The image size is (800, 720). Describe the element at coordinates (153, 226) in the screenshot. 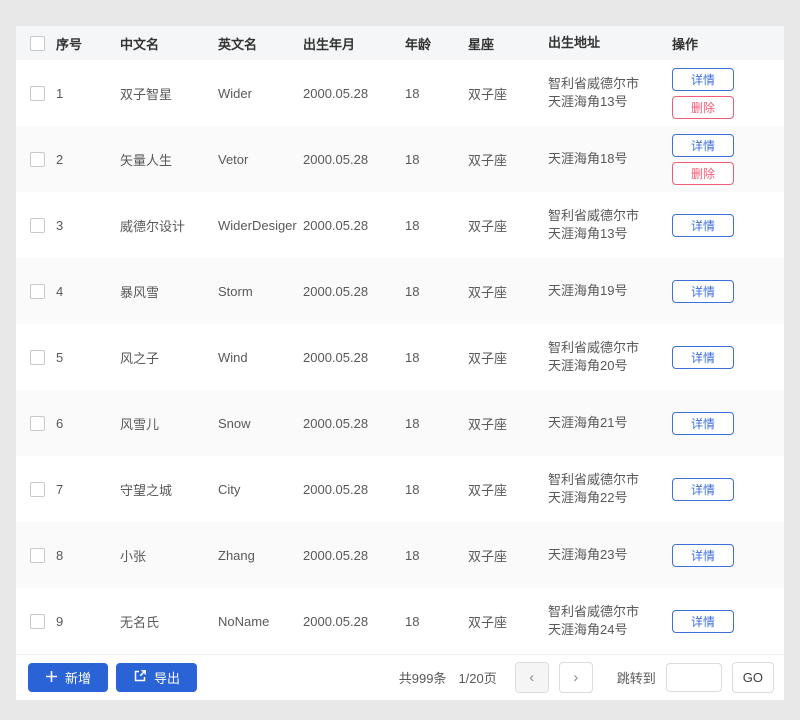

I see `cell-cn-name: 威德尔设计` at that location.